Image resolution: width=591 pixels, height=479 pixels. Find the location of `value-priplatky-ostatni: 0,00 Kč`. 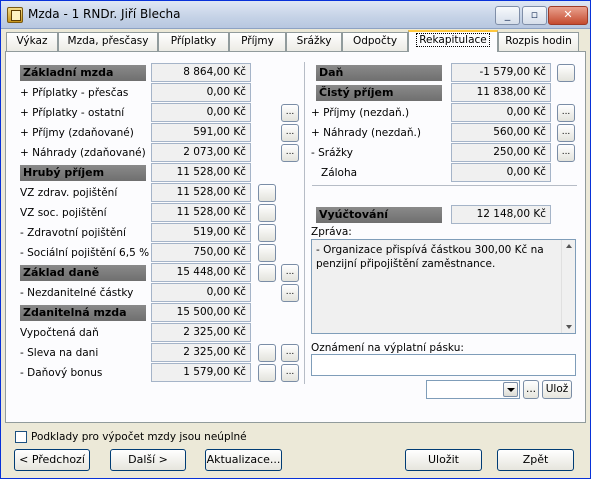

value-priplatky-ostatni: 0,00 Kč is located at coordinates (201, 112).